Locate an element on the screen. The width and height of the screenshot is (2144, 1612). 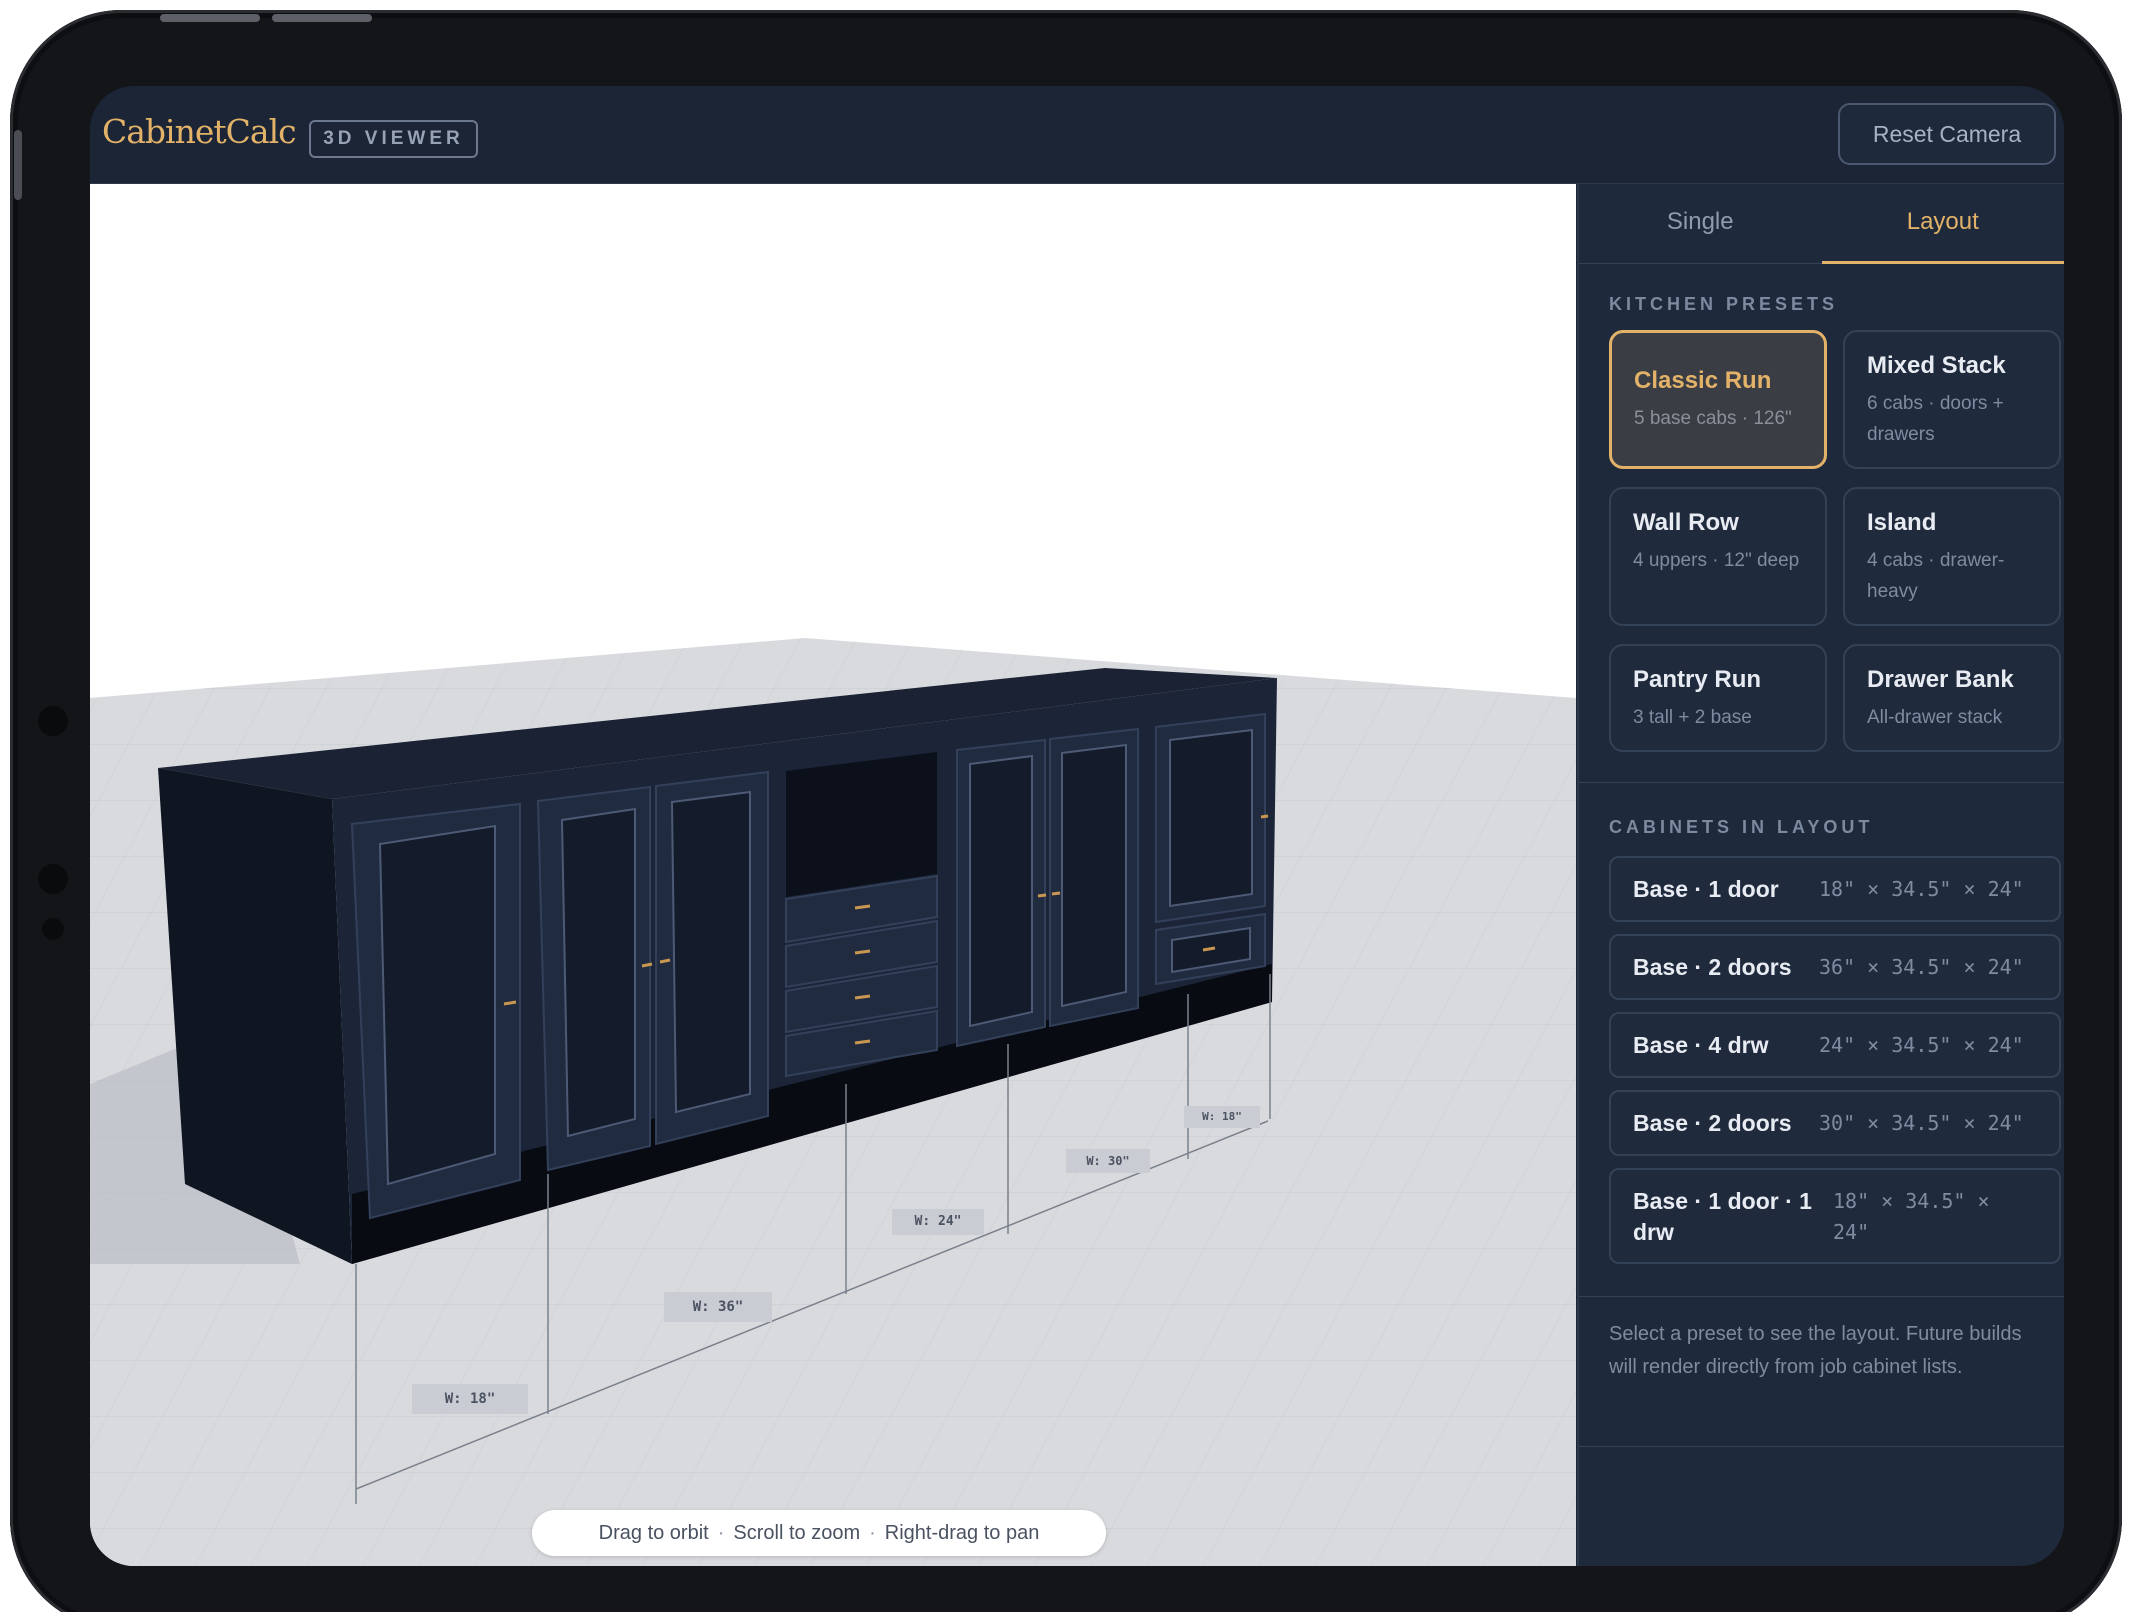
cabinet-4-drawers is located at coordinates (861, 915).